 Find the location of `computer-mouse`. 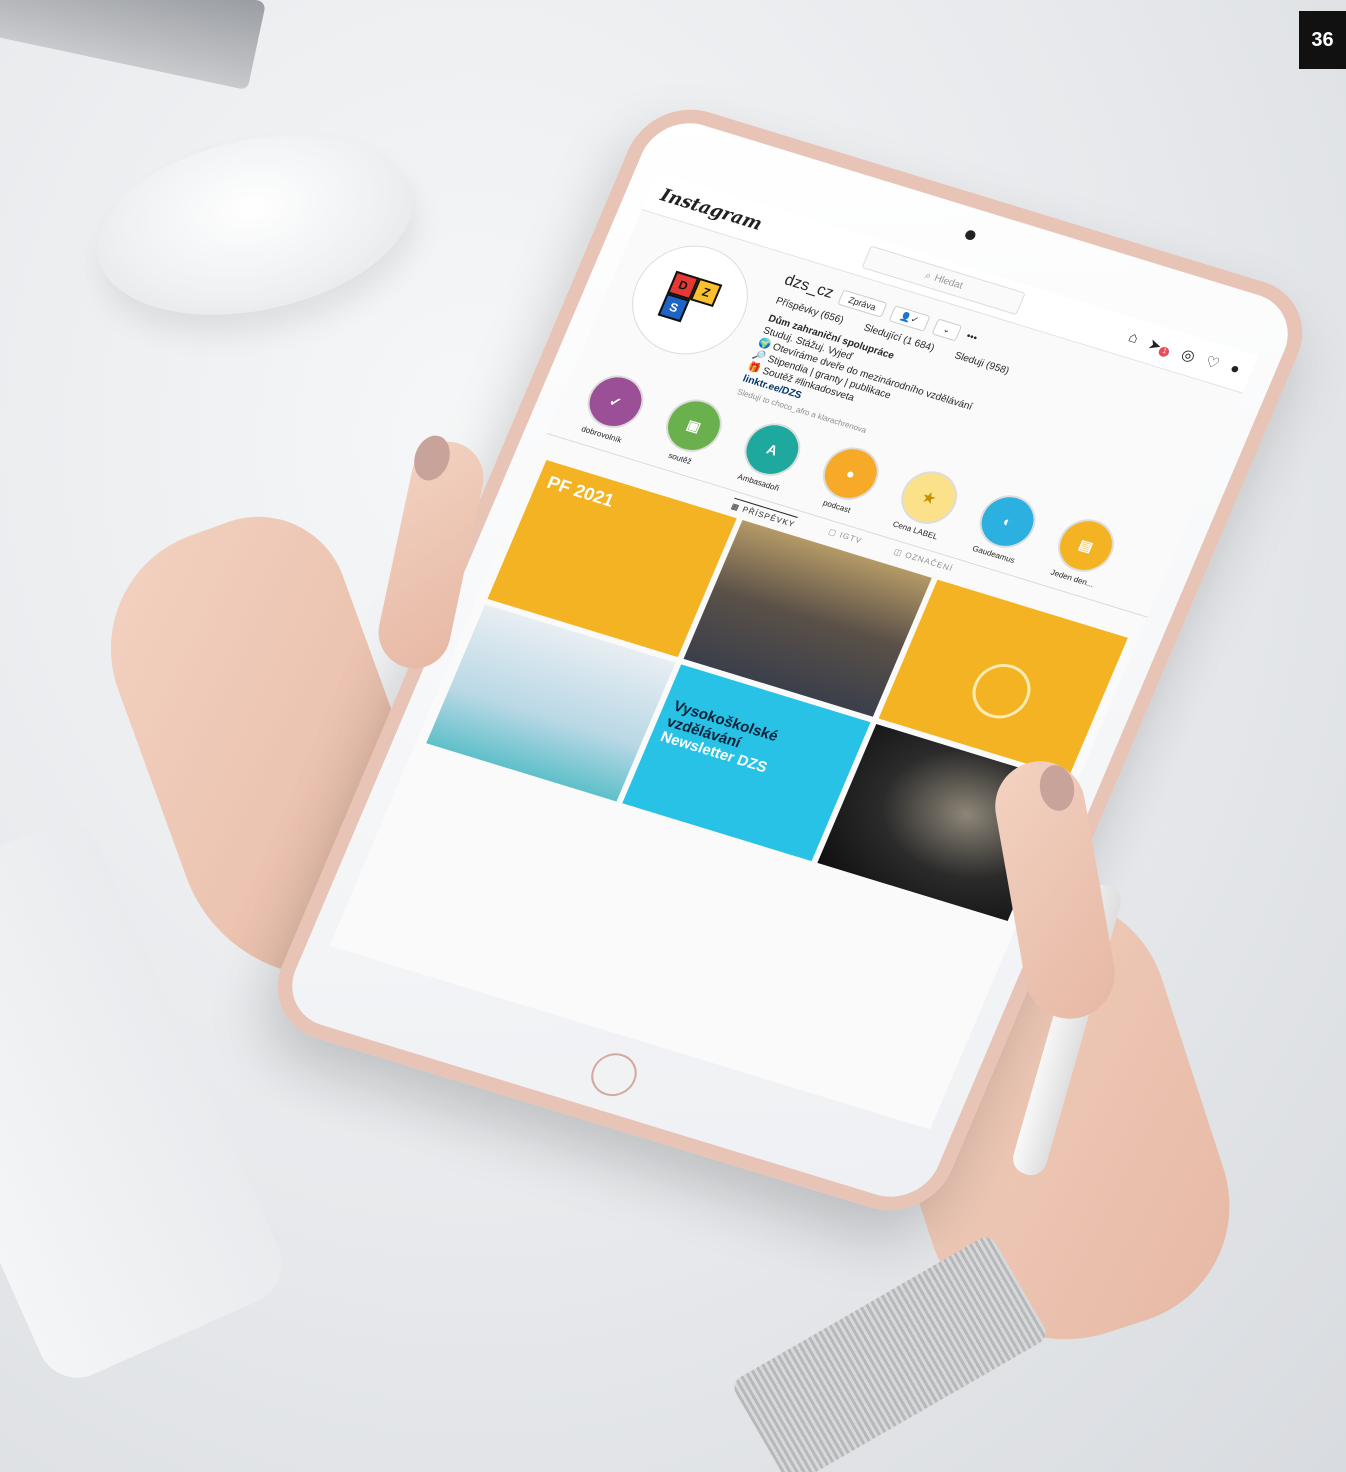

computer-mouse is located at coordinates (255, 225).